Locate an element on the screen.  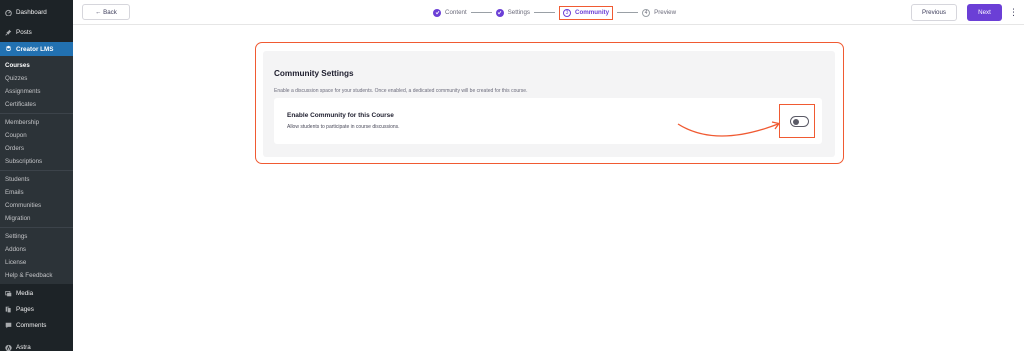
sidebar-item-migration: Migration is located at coordinates (36, 218).